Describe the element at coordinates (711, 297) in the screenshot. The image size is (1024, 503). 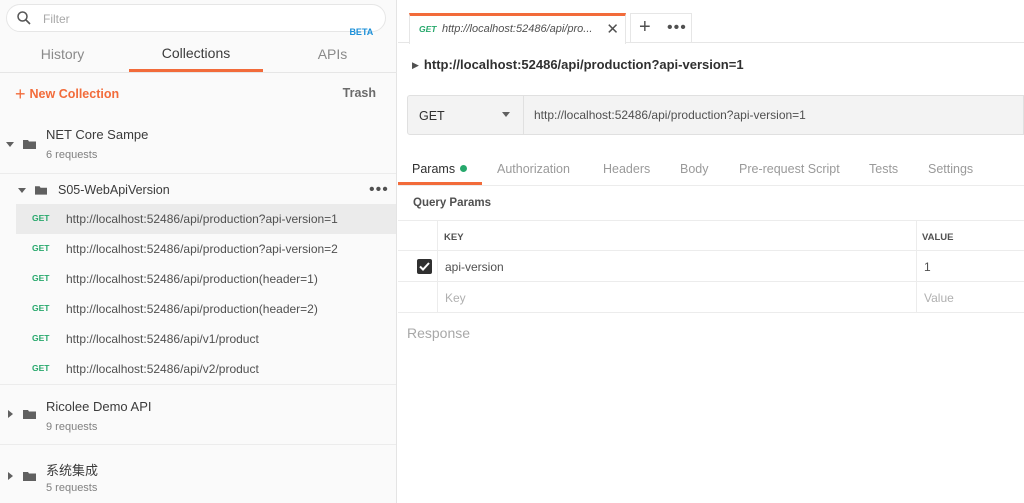
I see `table-row: Key Value` at that location.